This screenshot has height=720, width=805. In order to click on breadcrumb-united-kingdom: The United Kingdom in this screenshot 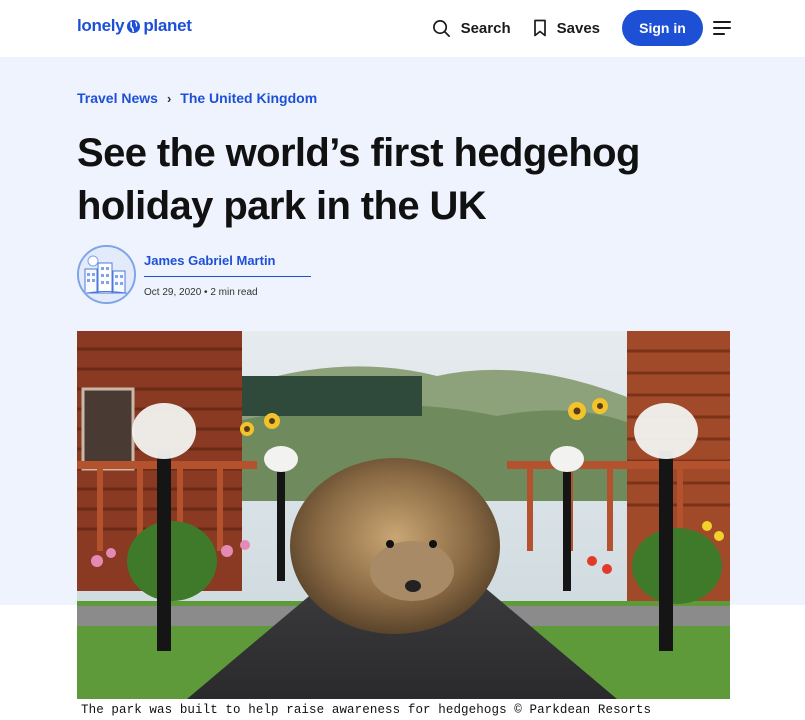, I will do `click(248, 98)`.